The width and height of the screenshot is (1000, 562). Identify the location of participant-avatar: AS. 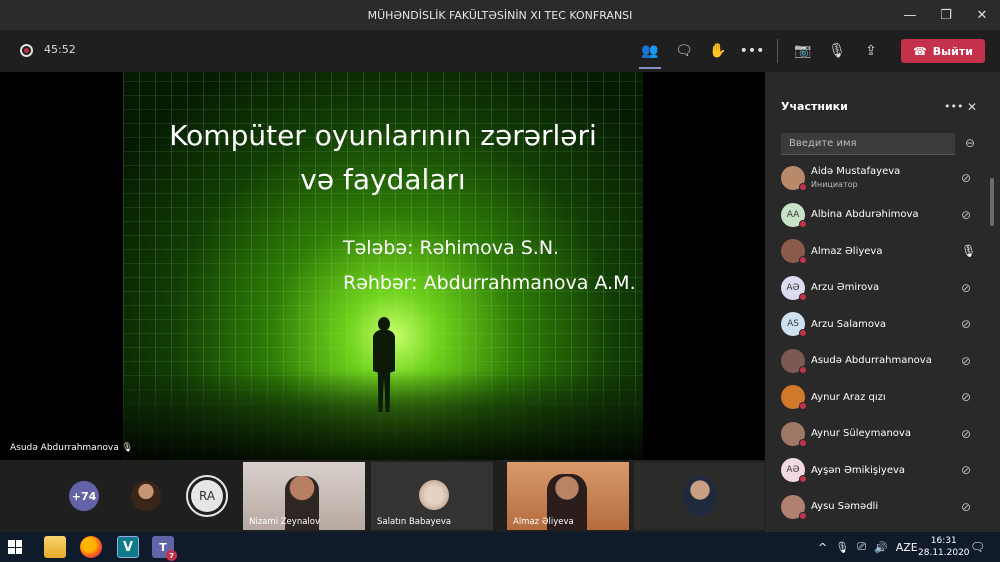
(794, 325).